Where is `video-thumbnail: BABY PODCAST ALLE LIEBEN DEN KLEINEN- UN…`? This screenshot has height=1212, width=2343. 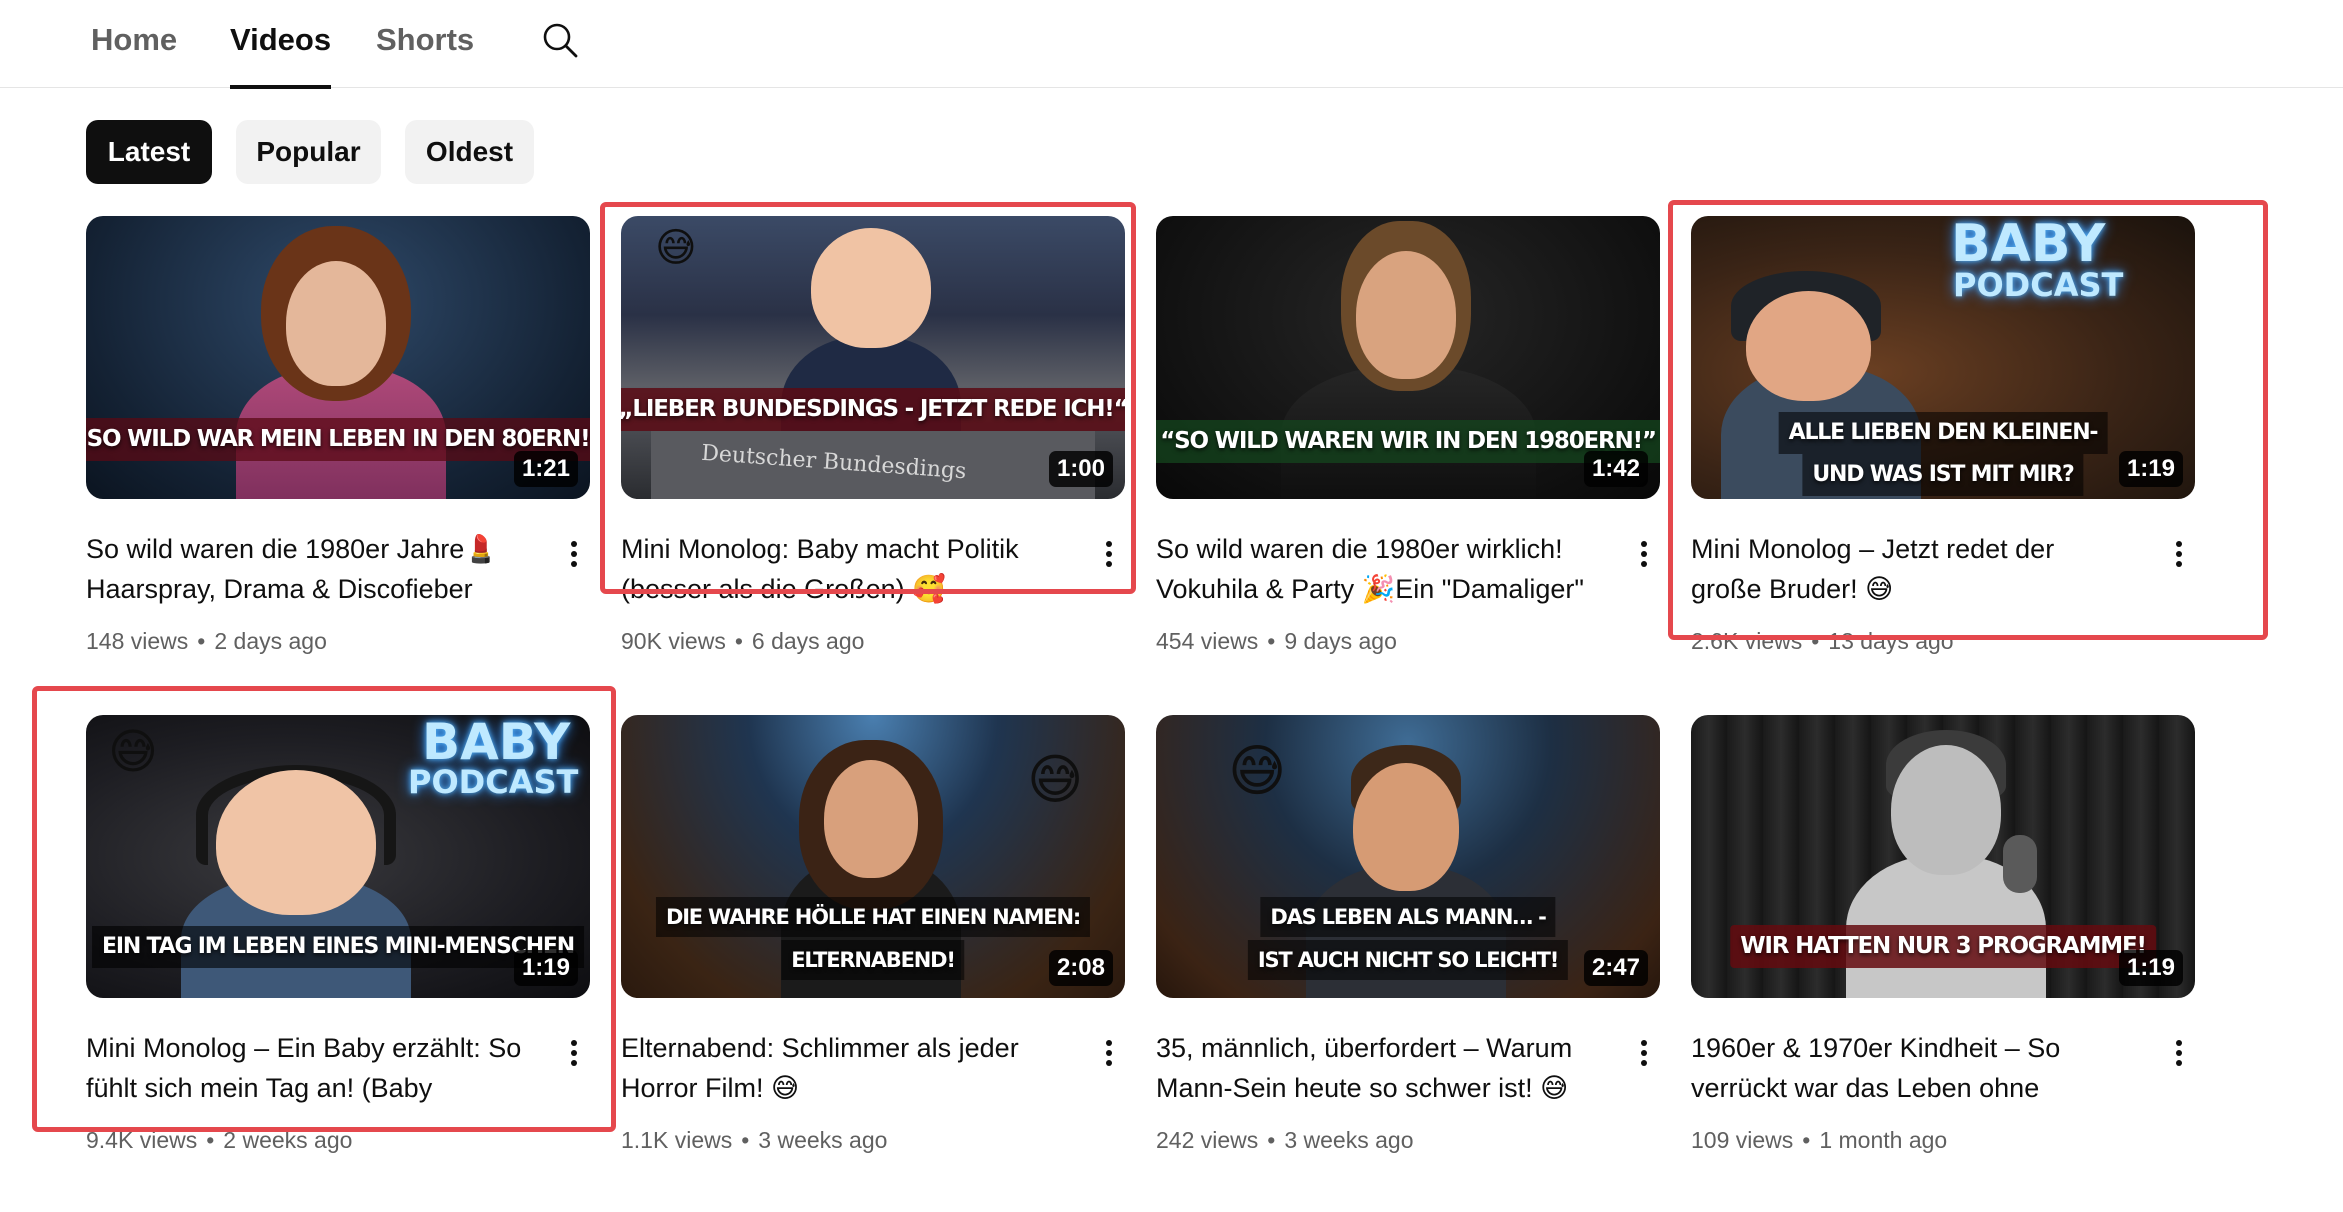
video-thumbnail: BABY PODCAST ALLE LIEBEN DEN KLEINEN- UN… is located at coordinates (1943, 357).